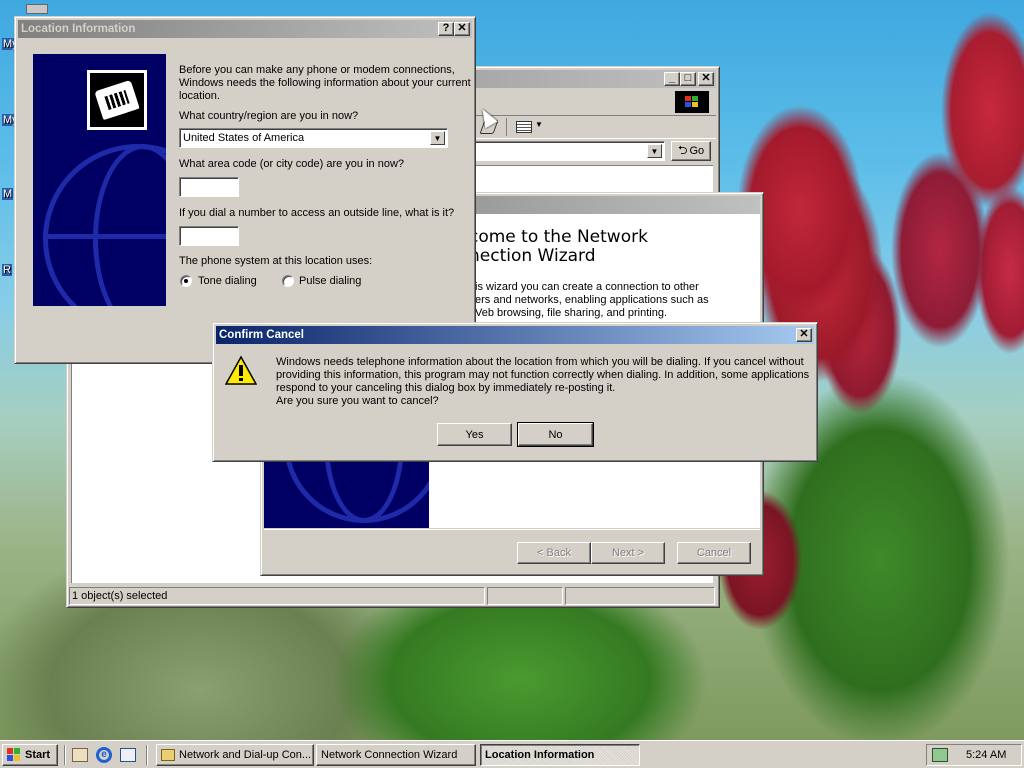 The height and width of the screenshot is (768, 1024). I want to click on location-titlebar: Location Information ? ✕, so click(245, 29).